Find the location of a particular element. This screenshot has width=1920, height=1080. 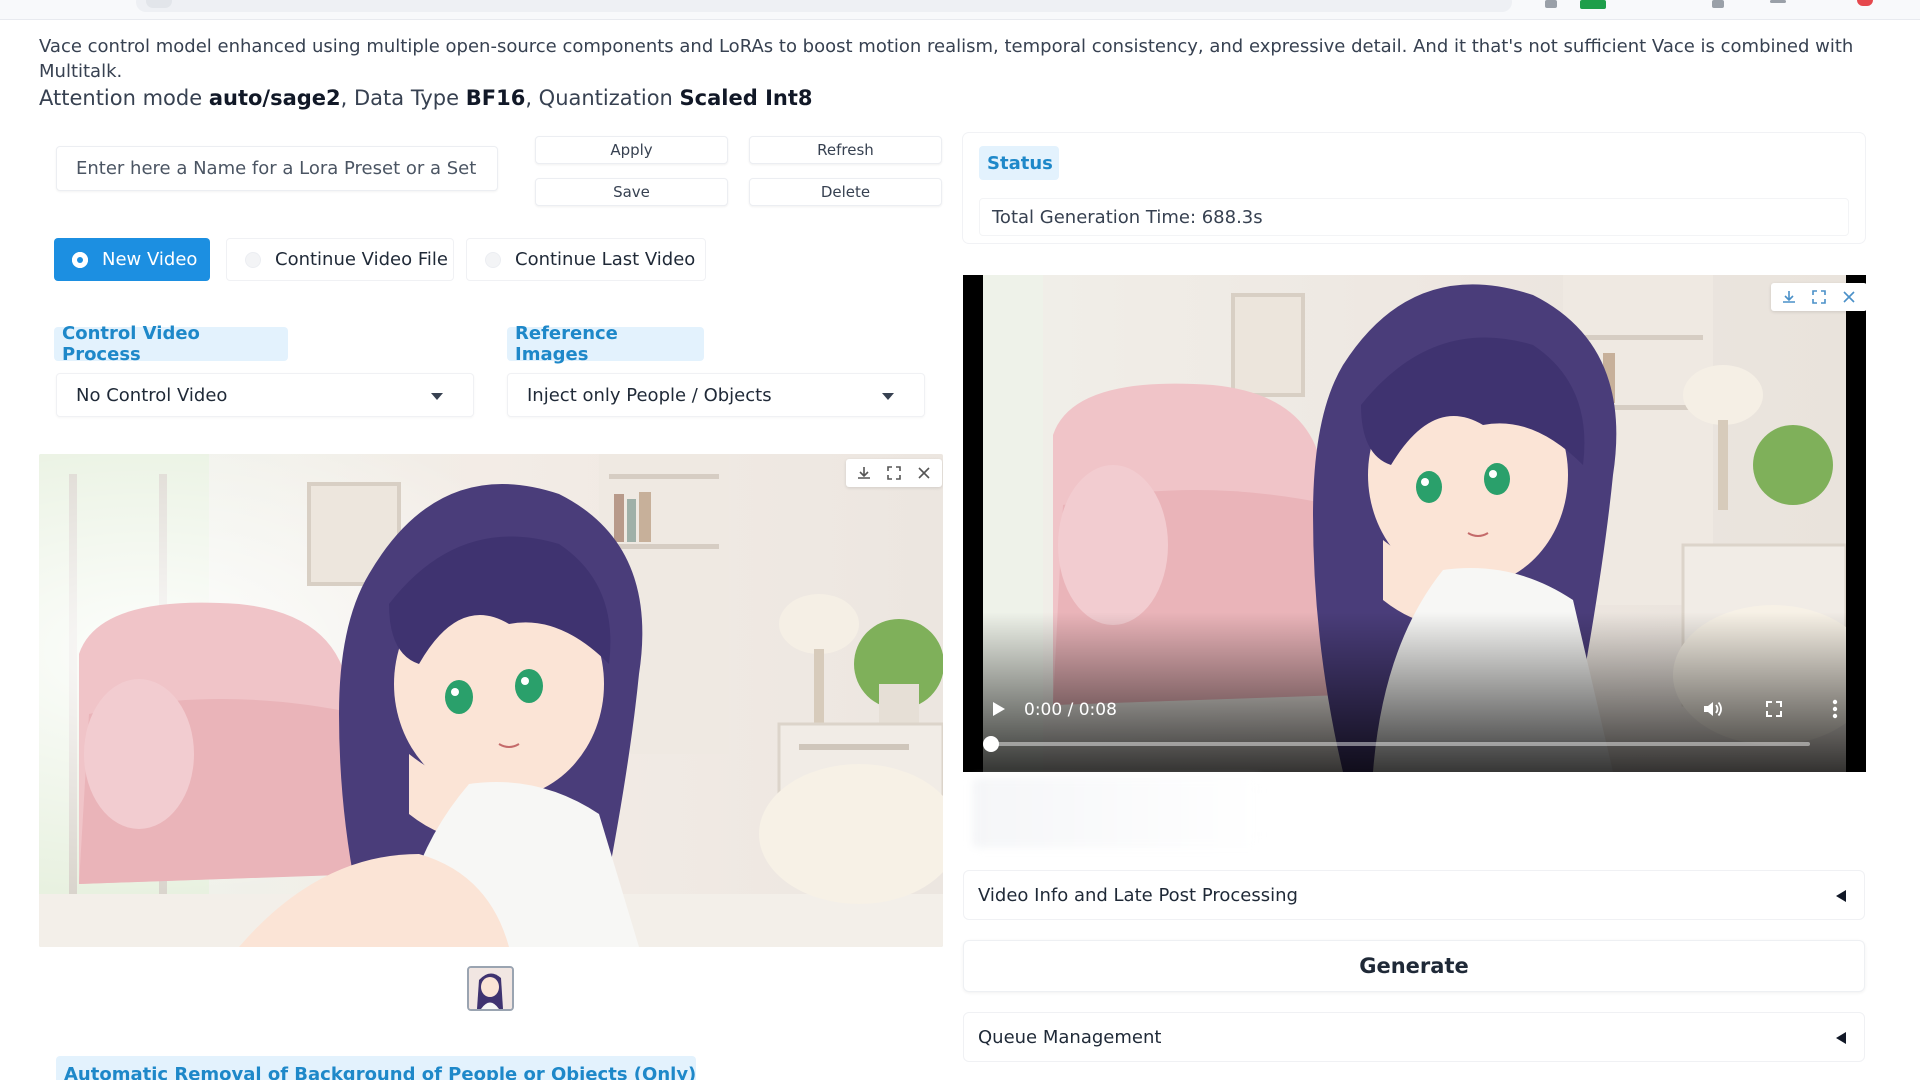

radio-new-video: New Video is located at coordinates (132, 259).